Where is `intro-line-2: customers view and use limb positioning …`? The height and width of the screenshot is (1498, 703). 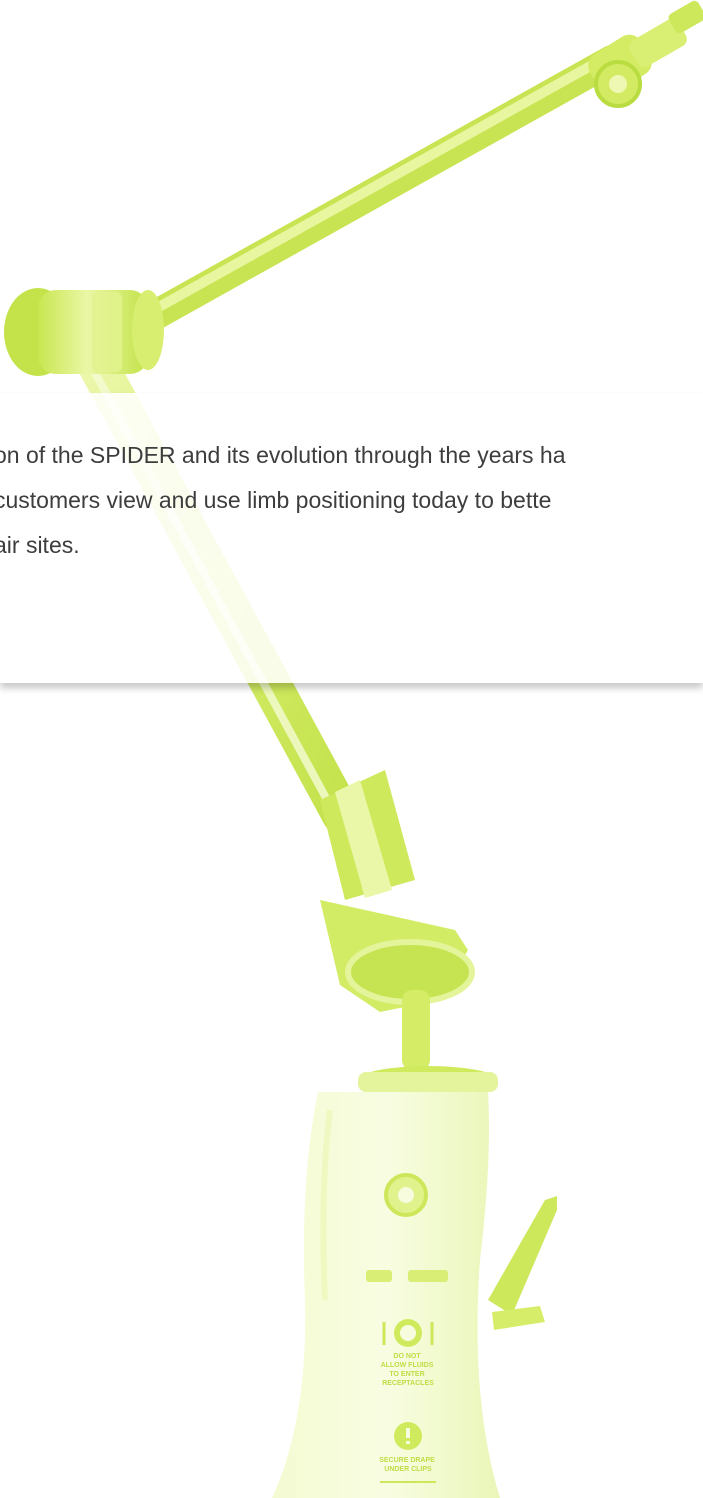
intro-line-2: customers view and use limb positioning … is located at coordinates (276, 500).